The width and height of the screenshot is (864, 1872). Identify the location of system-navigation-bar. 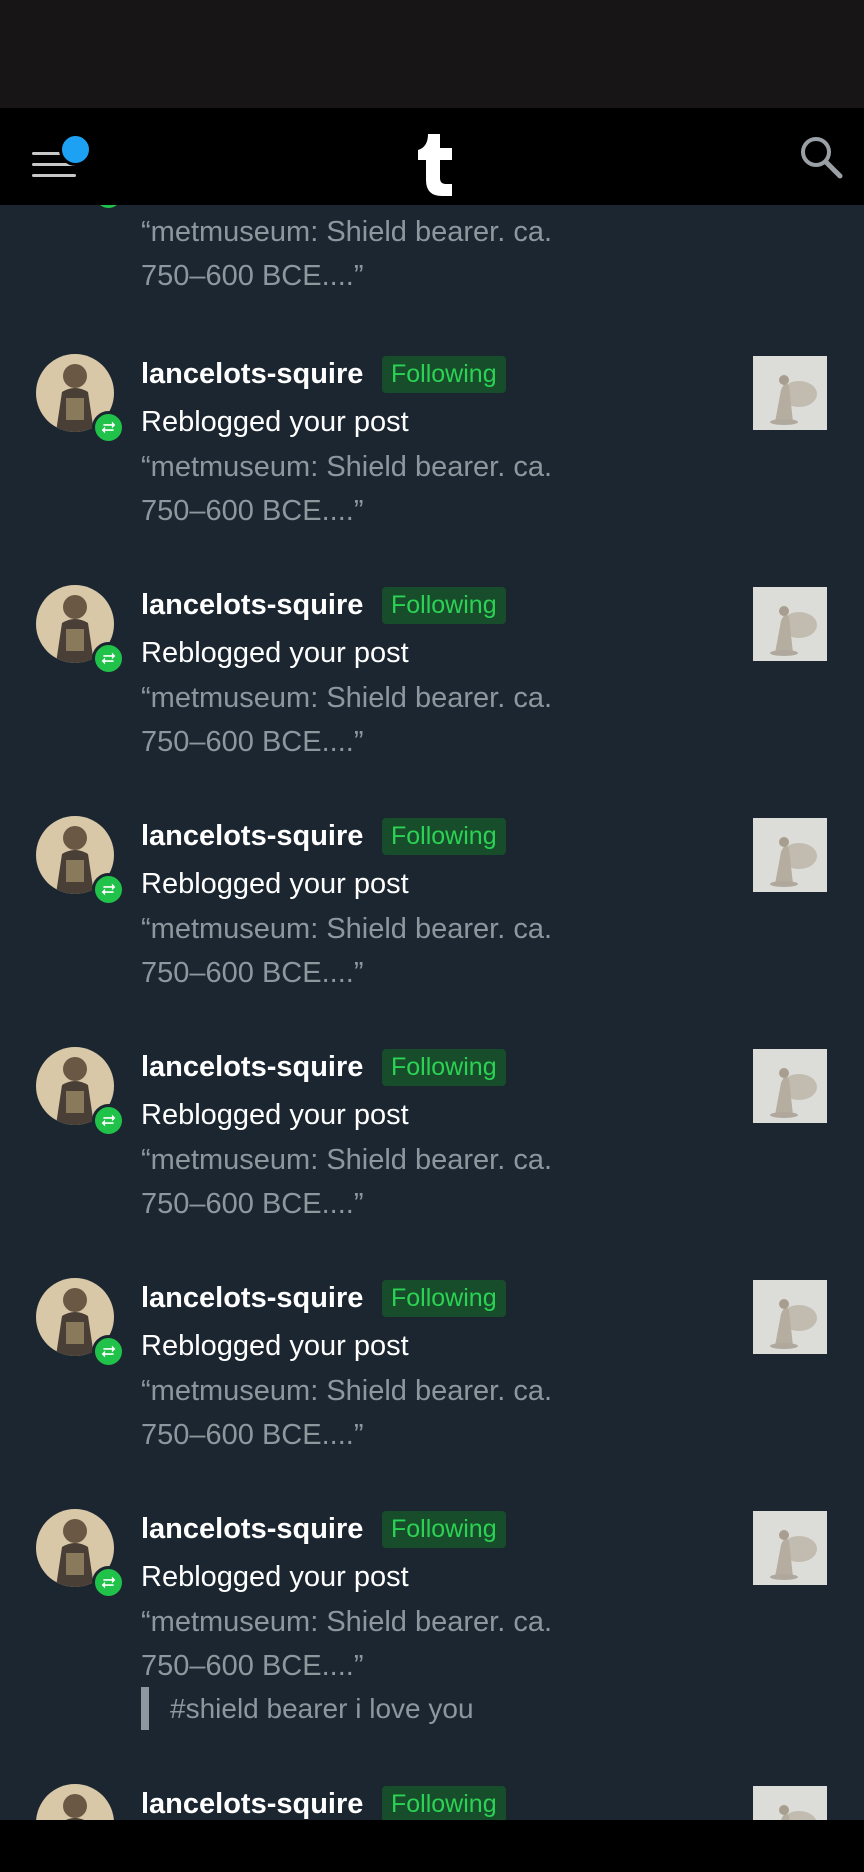
(432, 1846).